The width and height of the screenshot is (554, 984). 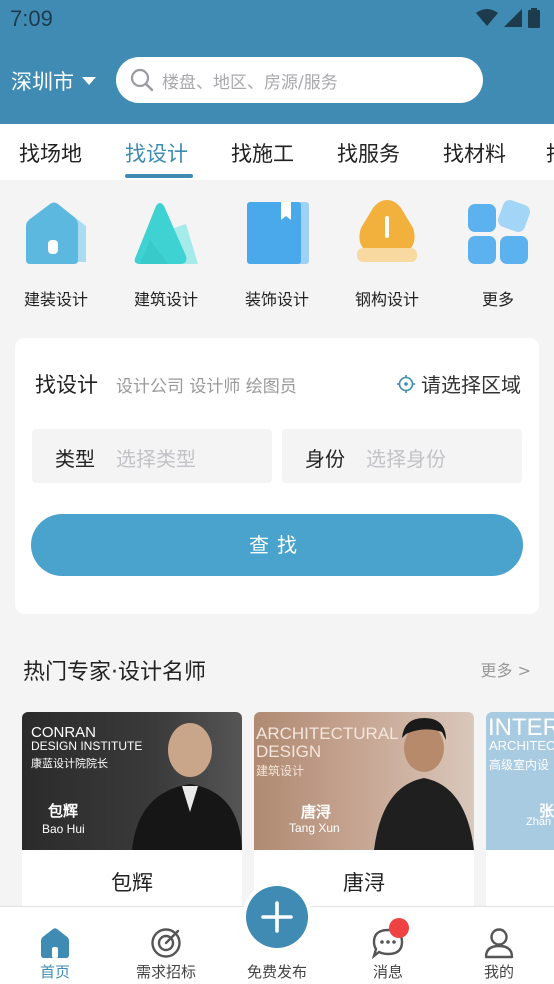 I want to click on caret-down-icon, so click(x=89, y=81).